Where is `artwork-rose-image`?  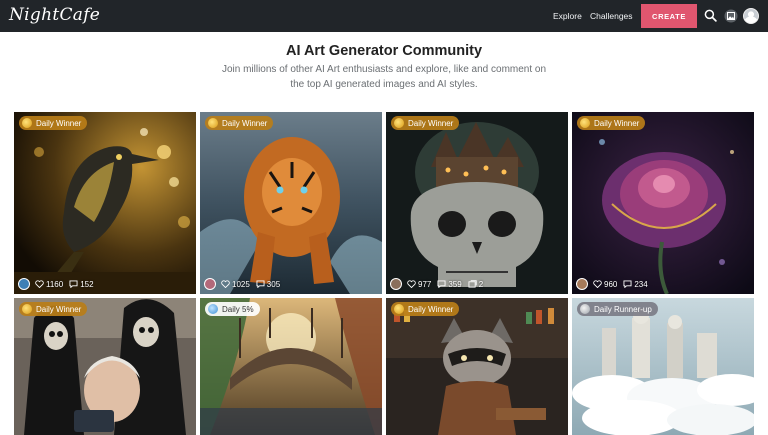
artwork-rose-image is located at coordinates (663, 203).